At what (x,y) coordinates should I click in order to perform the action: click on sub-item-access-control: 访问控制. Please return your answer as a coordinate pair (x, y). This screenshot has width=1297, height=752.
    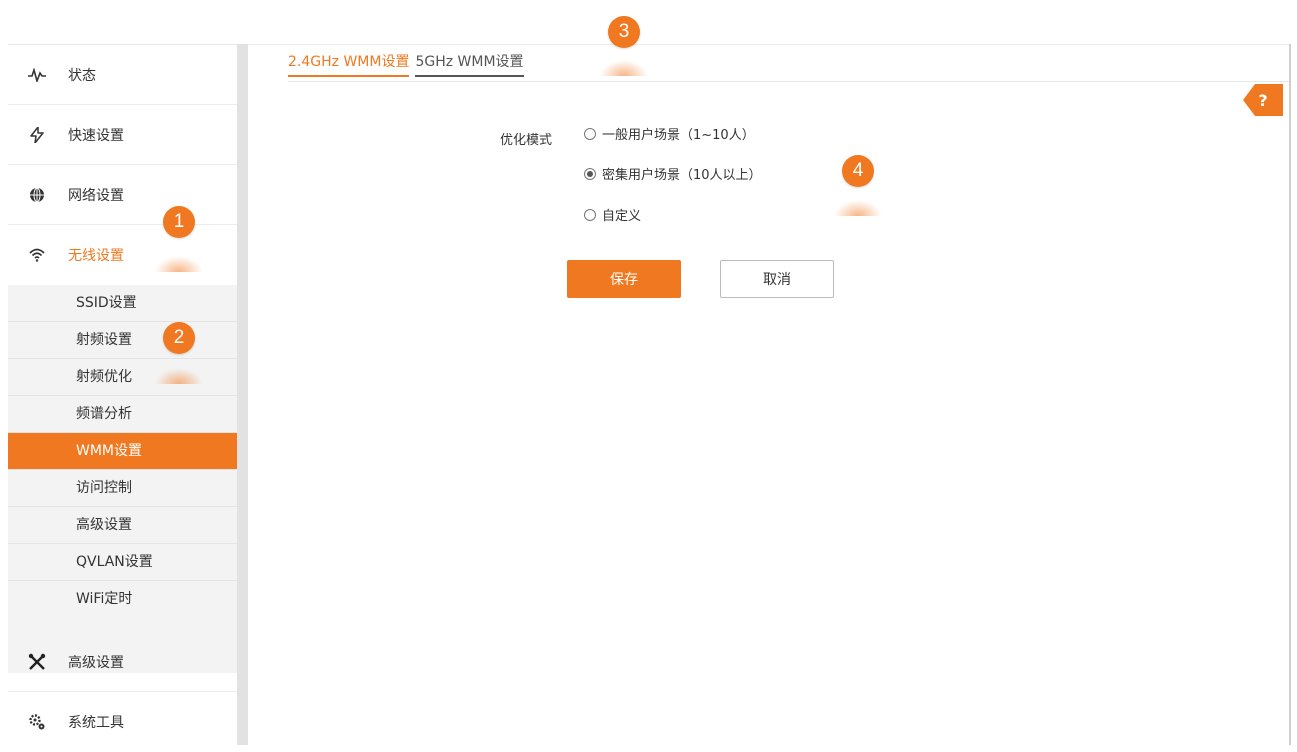
    Looking at the image, I should click on (122, 488).